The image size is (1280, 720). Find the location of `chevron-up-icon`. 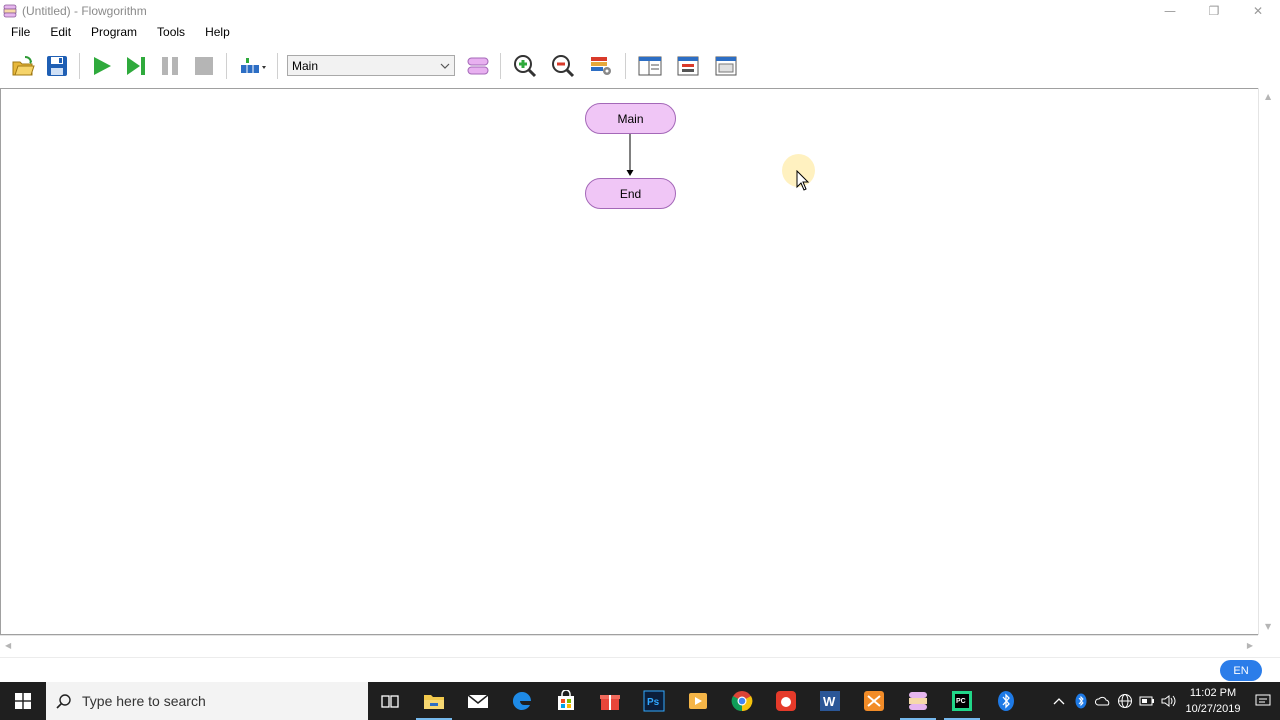

chevron-up-icon is located at coordinates (1059, 701).